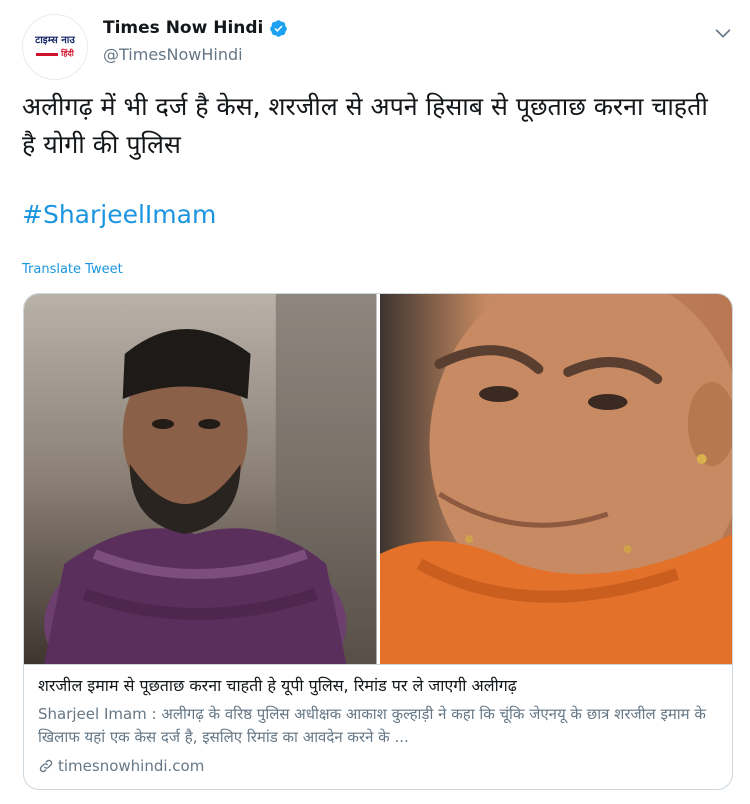  I want to click on logo-text: टाइम्स नाउ, so click(55, 40).